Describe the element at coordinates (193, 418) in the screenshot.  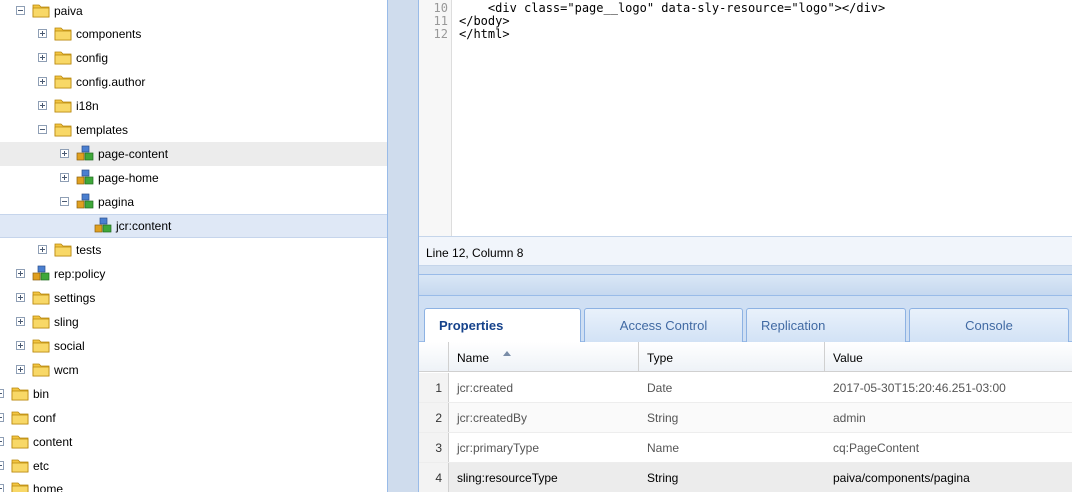
I see `tree-node-conf: conf` at that location.